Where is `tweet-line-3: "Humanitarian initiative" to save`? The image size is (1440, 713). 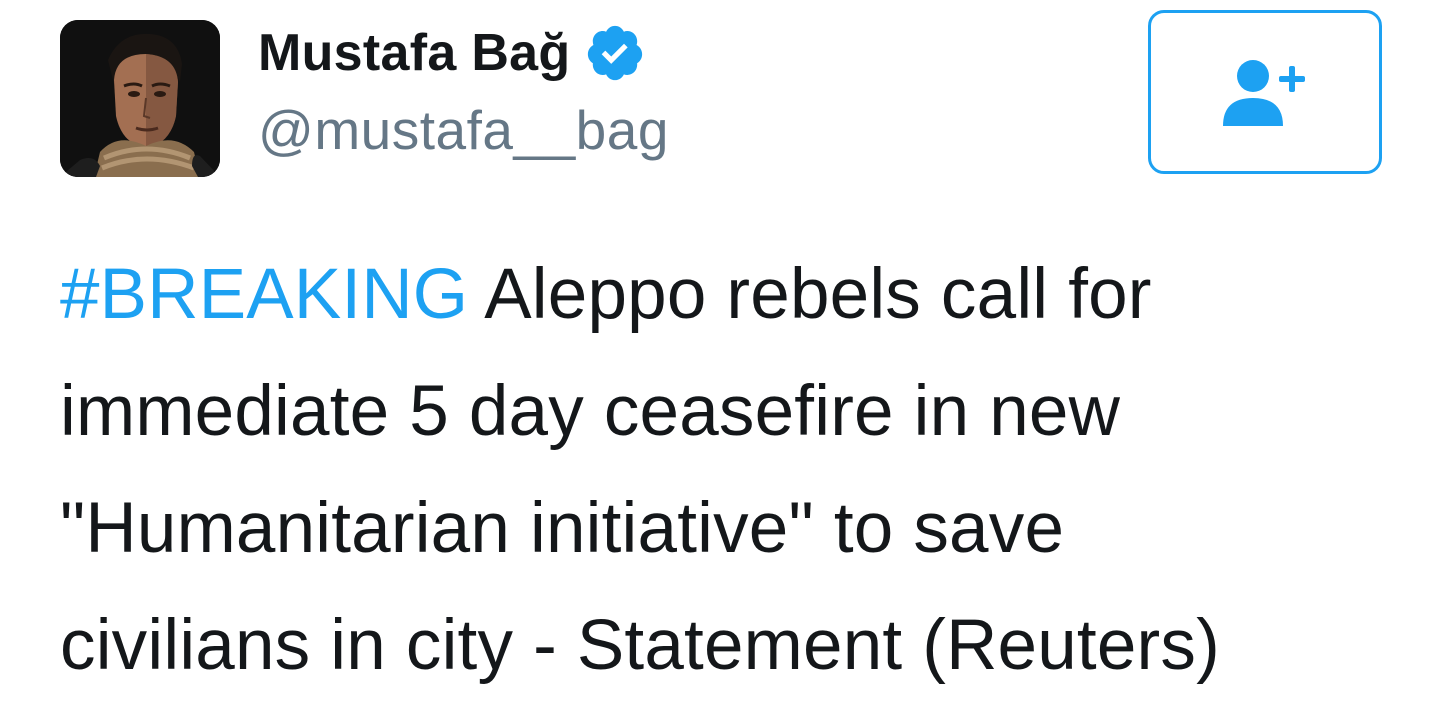
tweet-line-3: "Humanitarian initiative" to save is located at coordinates (562, 528).